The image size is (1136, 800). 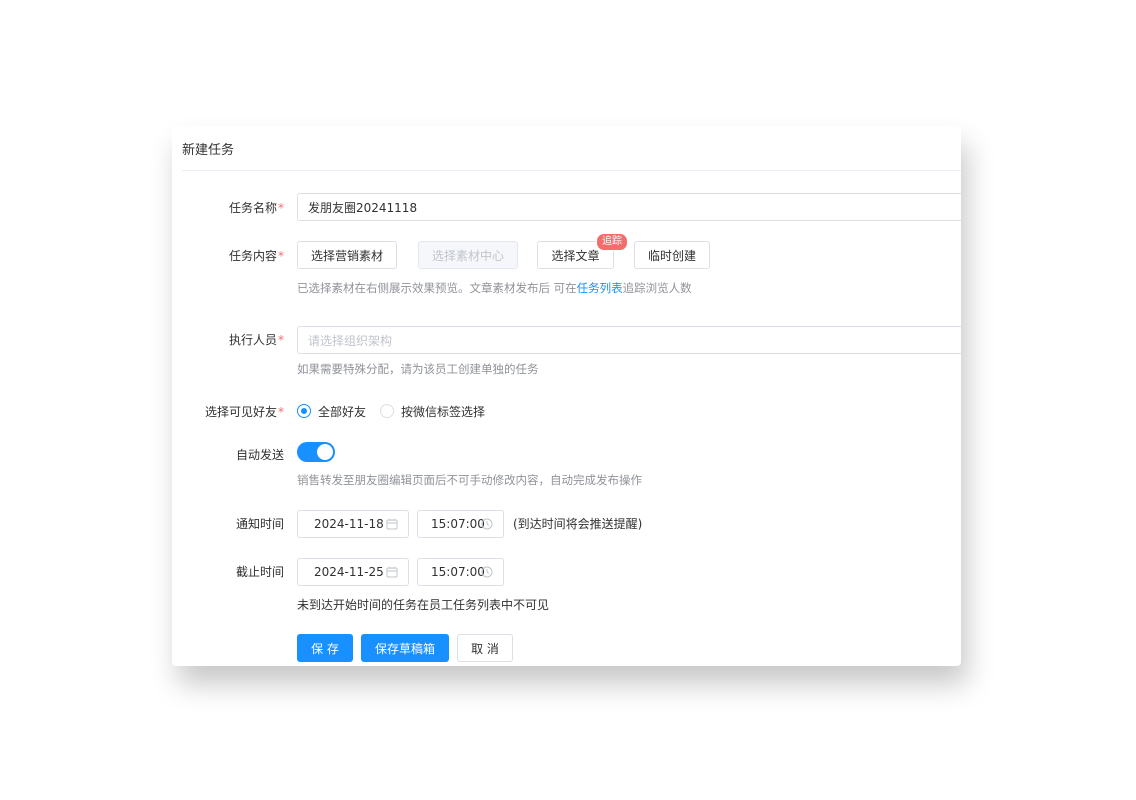 I want to click on deadline-label-text: 截止时间, so click(x=259, y=572).